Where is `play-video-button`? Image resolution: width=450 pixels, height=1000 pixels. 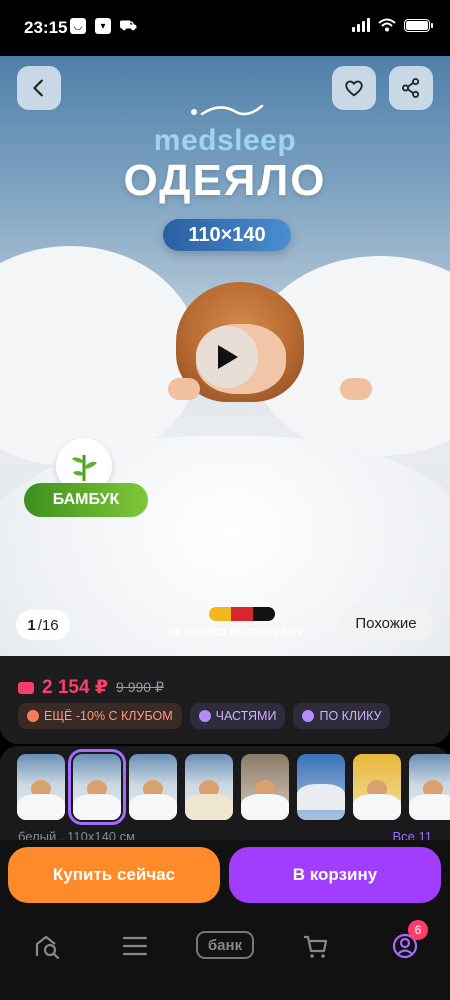 play-video-button is located at coordinates (227, 357).